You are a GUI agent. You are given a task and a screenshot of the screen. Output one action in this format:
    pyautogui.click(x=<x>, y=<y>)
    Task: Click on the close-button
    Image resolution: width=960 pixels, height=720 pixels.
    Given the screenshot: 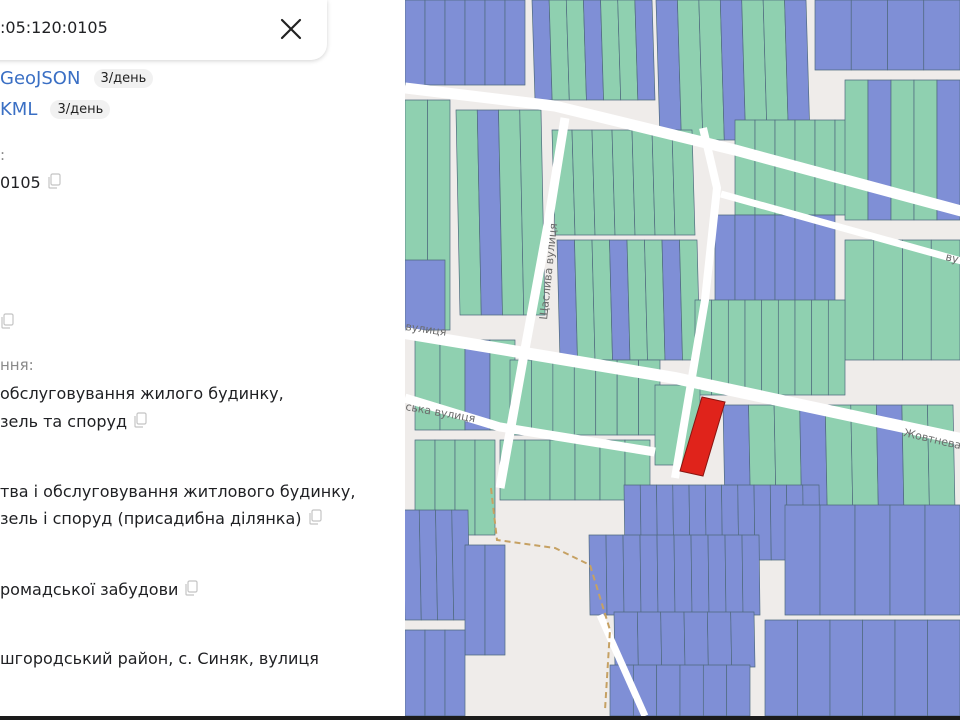 What is the action you would take?
    pyautogui.click(x=291, y=29)
    